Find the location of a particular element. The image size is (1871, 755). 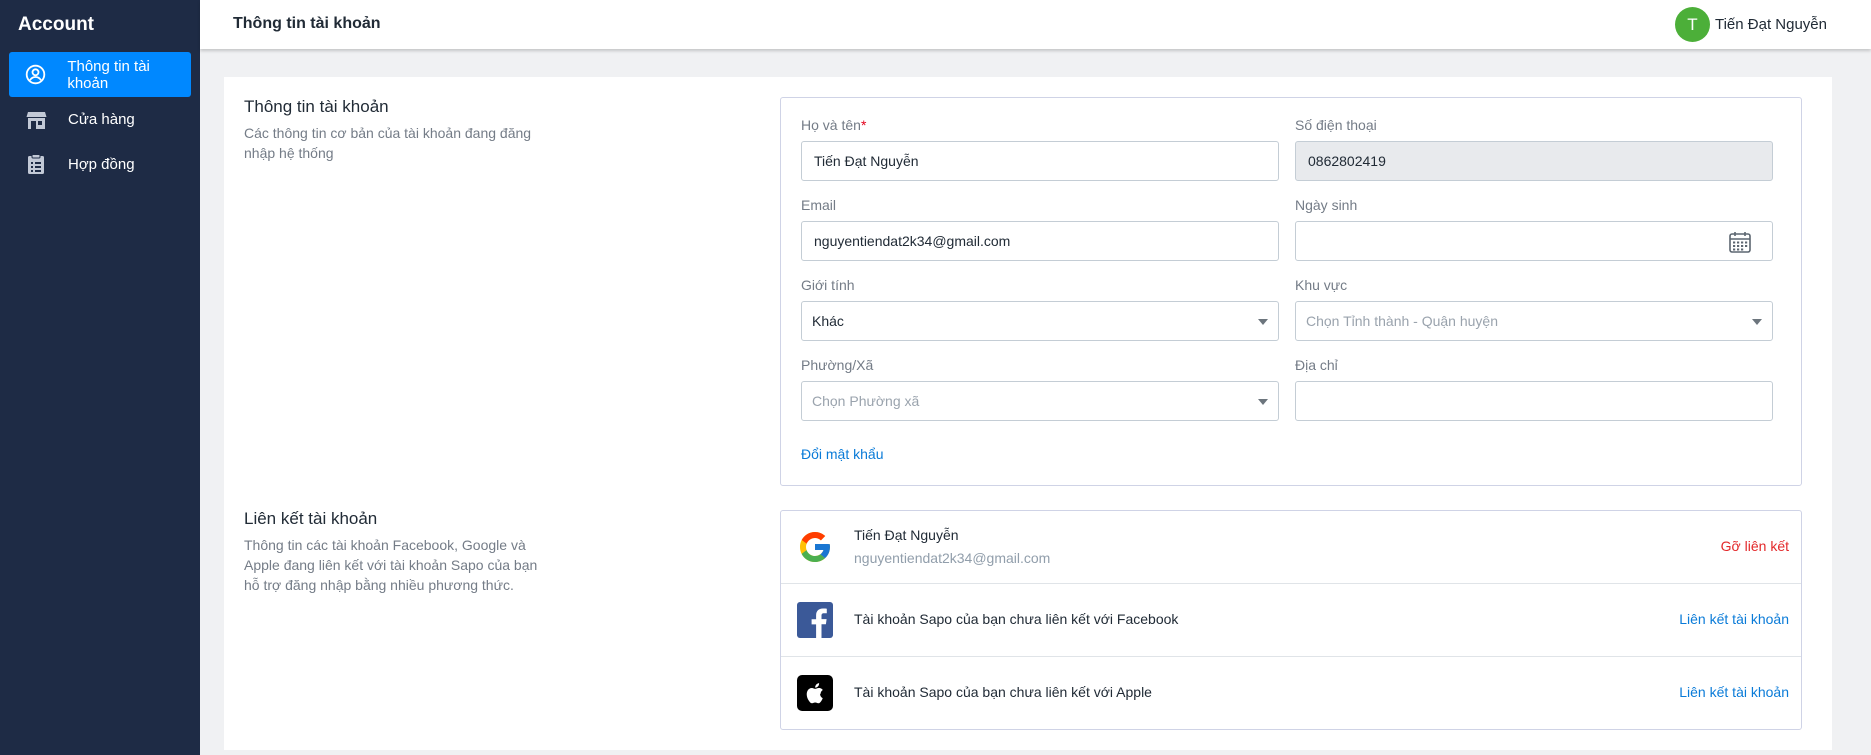

sidebar-item-account-info: Thông tin tài khoản is located at coordinates (100, 74).